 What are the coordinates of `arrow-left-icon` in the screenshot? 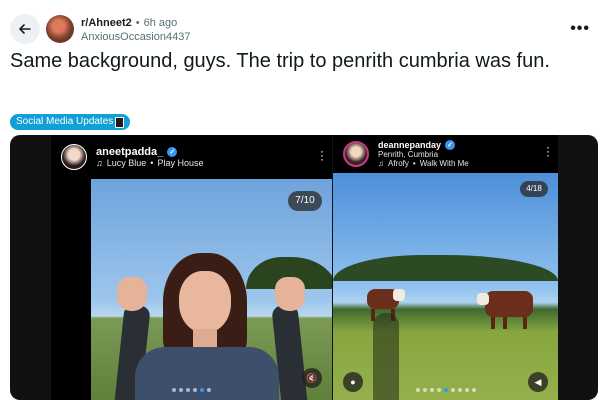 It's located at (25, 29).